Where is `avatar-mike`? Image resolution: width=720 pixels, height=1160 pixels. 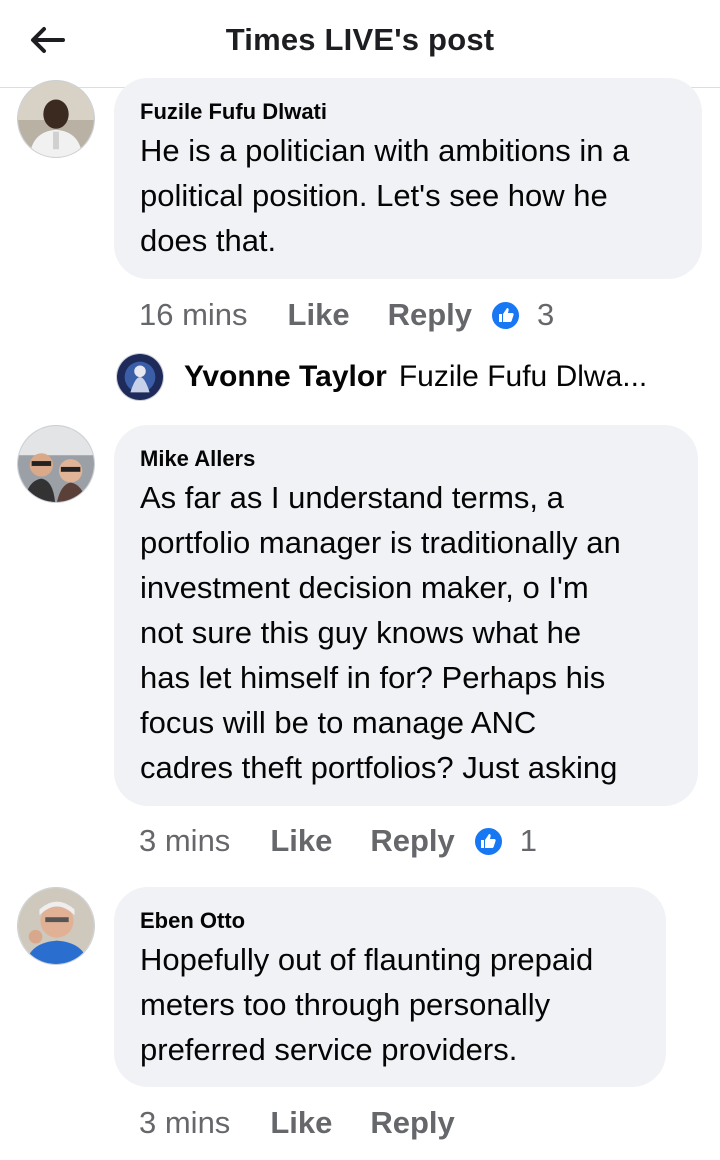
avatar-mike is located at coordinates (56, 464).